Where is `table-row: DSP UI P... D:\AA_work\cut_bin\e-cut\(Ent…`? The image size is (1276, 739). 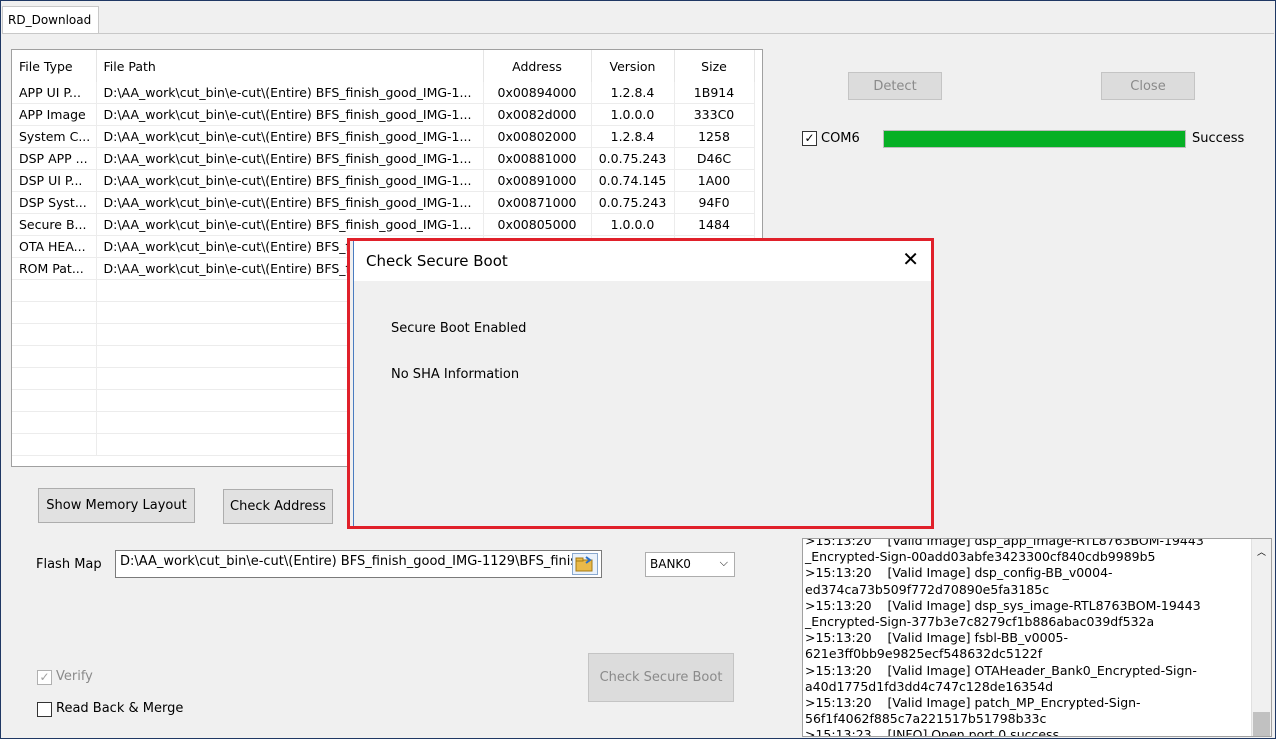
table-row: DSP UI P... D:\AA_work\cut_bin\e-cut\(Ent… is located at coordinates (383, 180).